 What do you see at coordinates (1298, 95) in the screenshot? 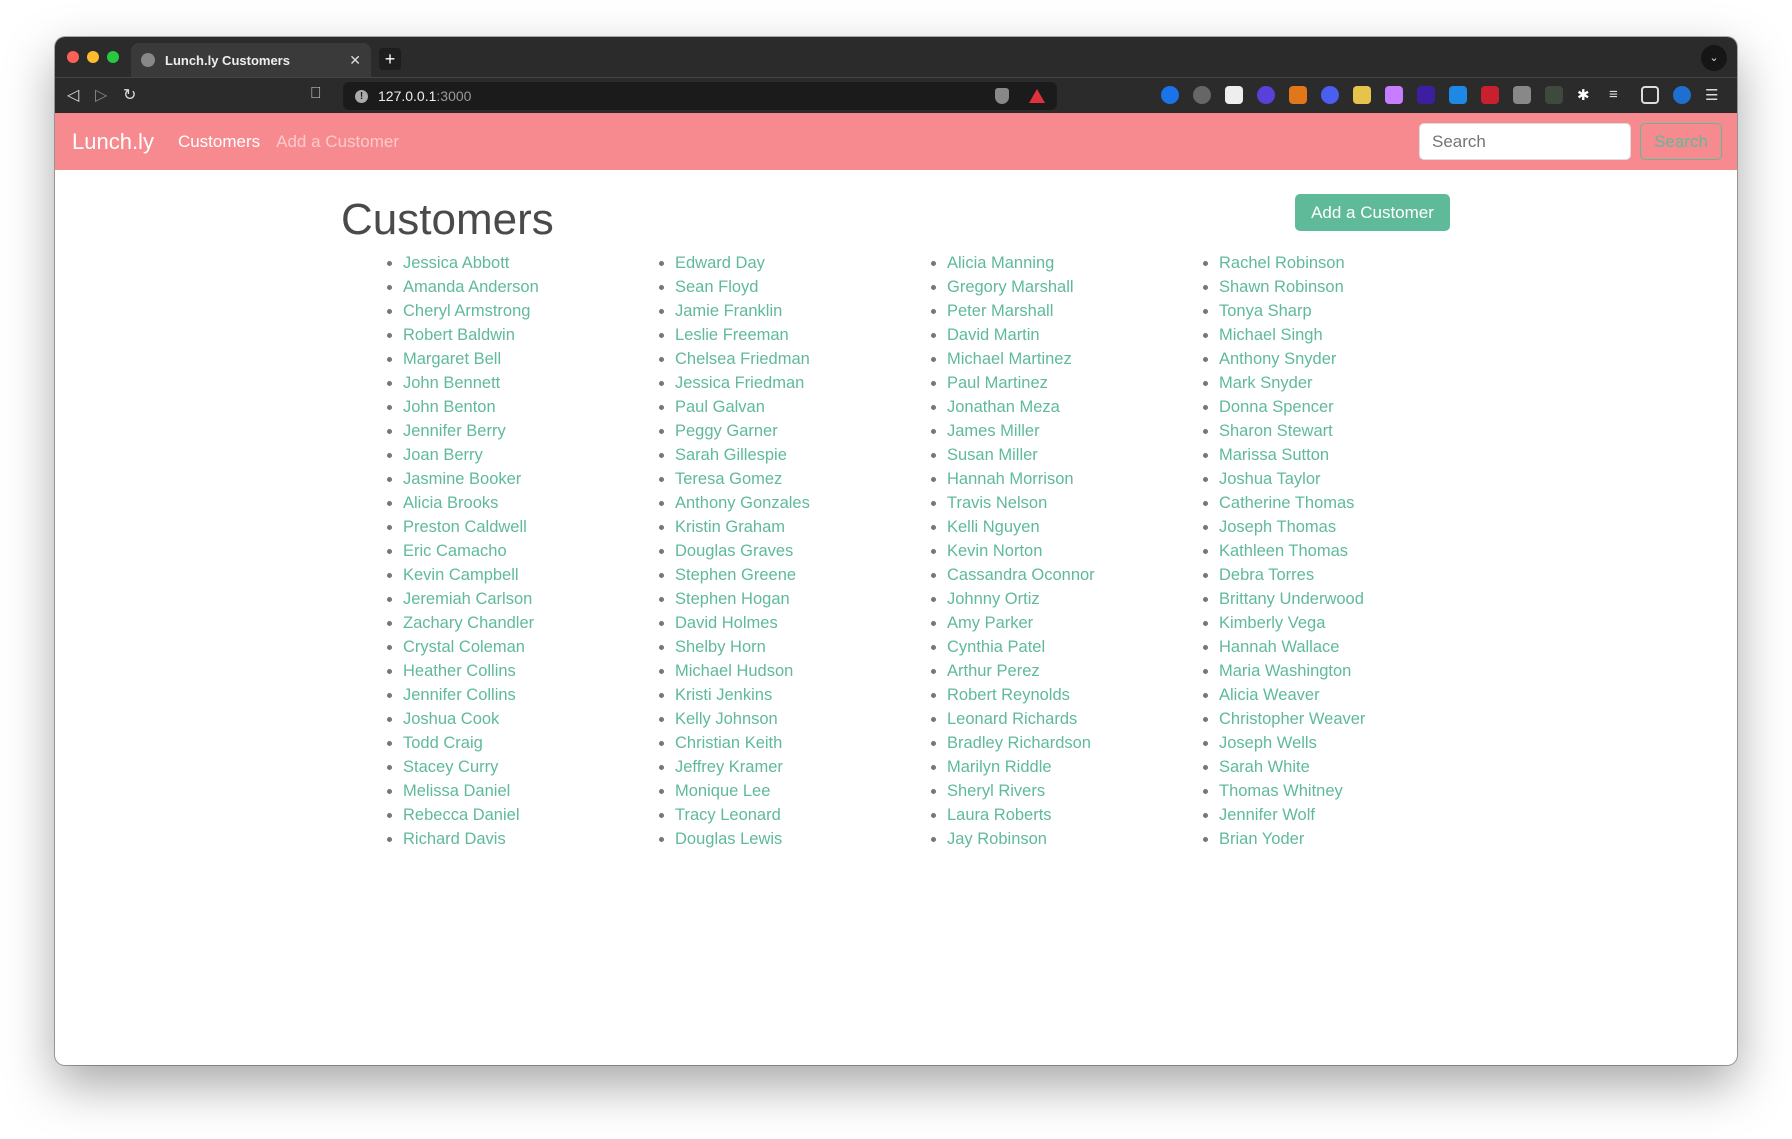
I see `metamask-icon` at bounding box center [1298, 95].